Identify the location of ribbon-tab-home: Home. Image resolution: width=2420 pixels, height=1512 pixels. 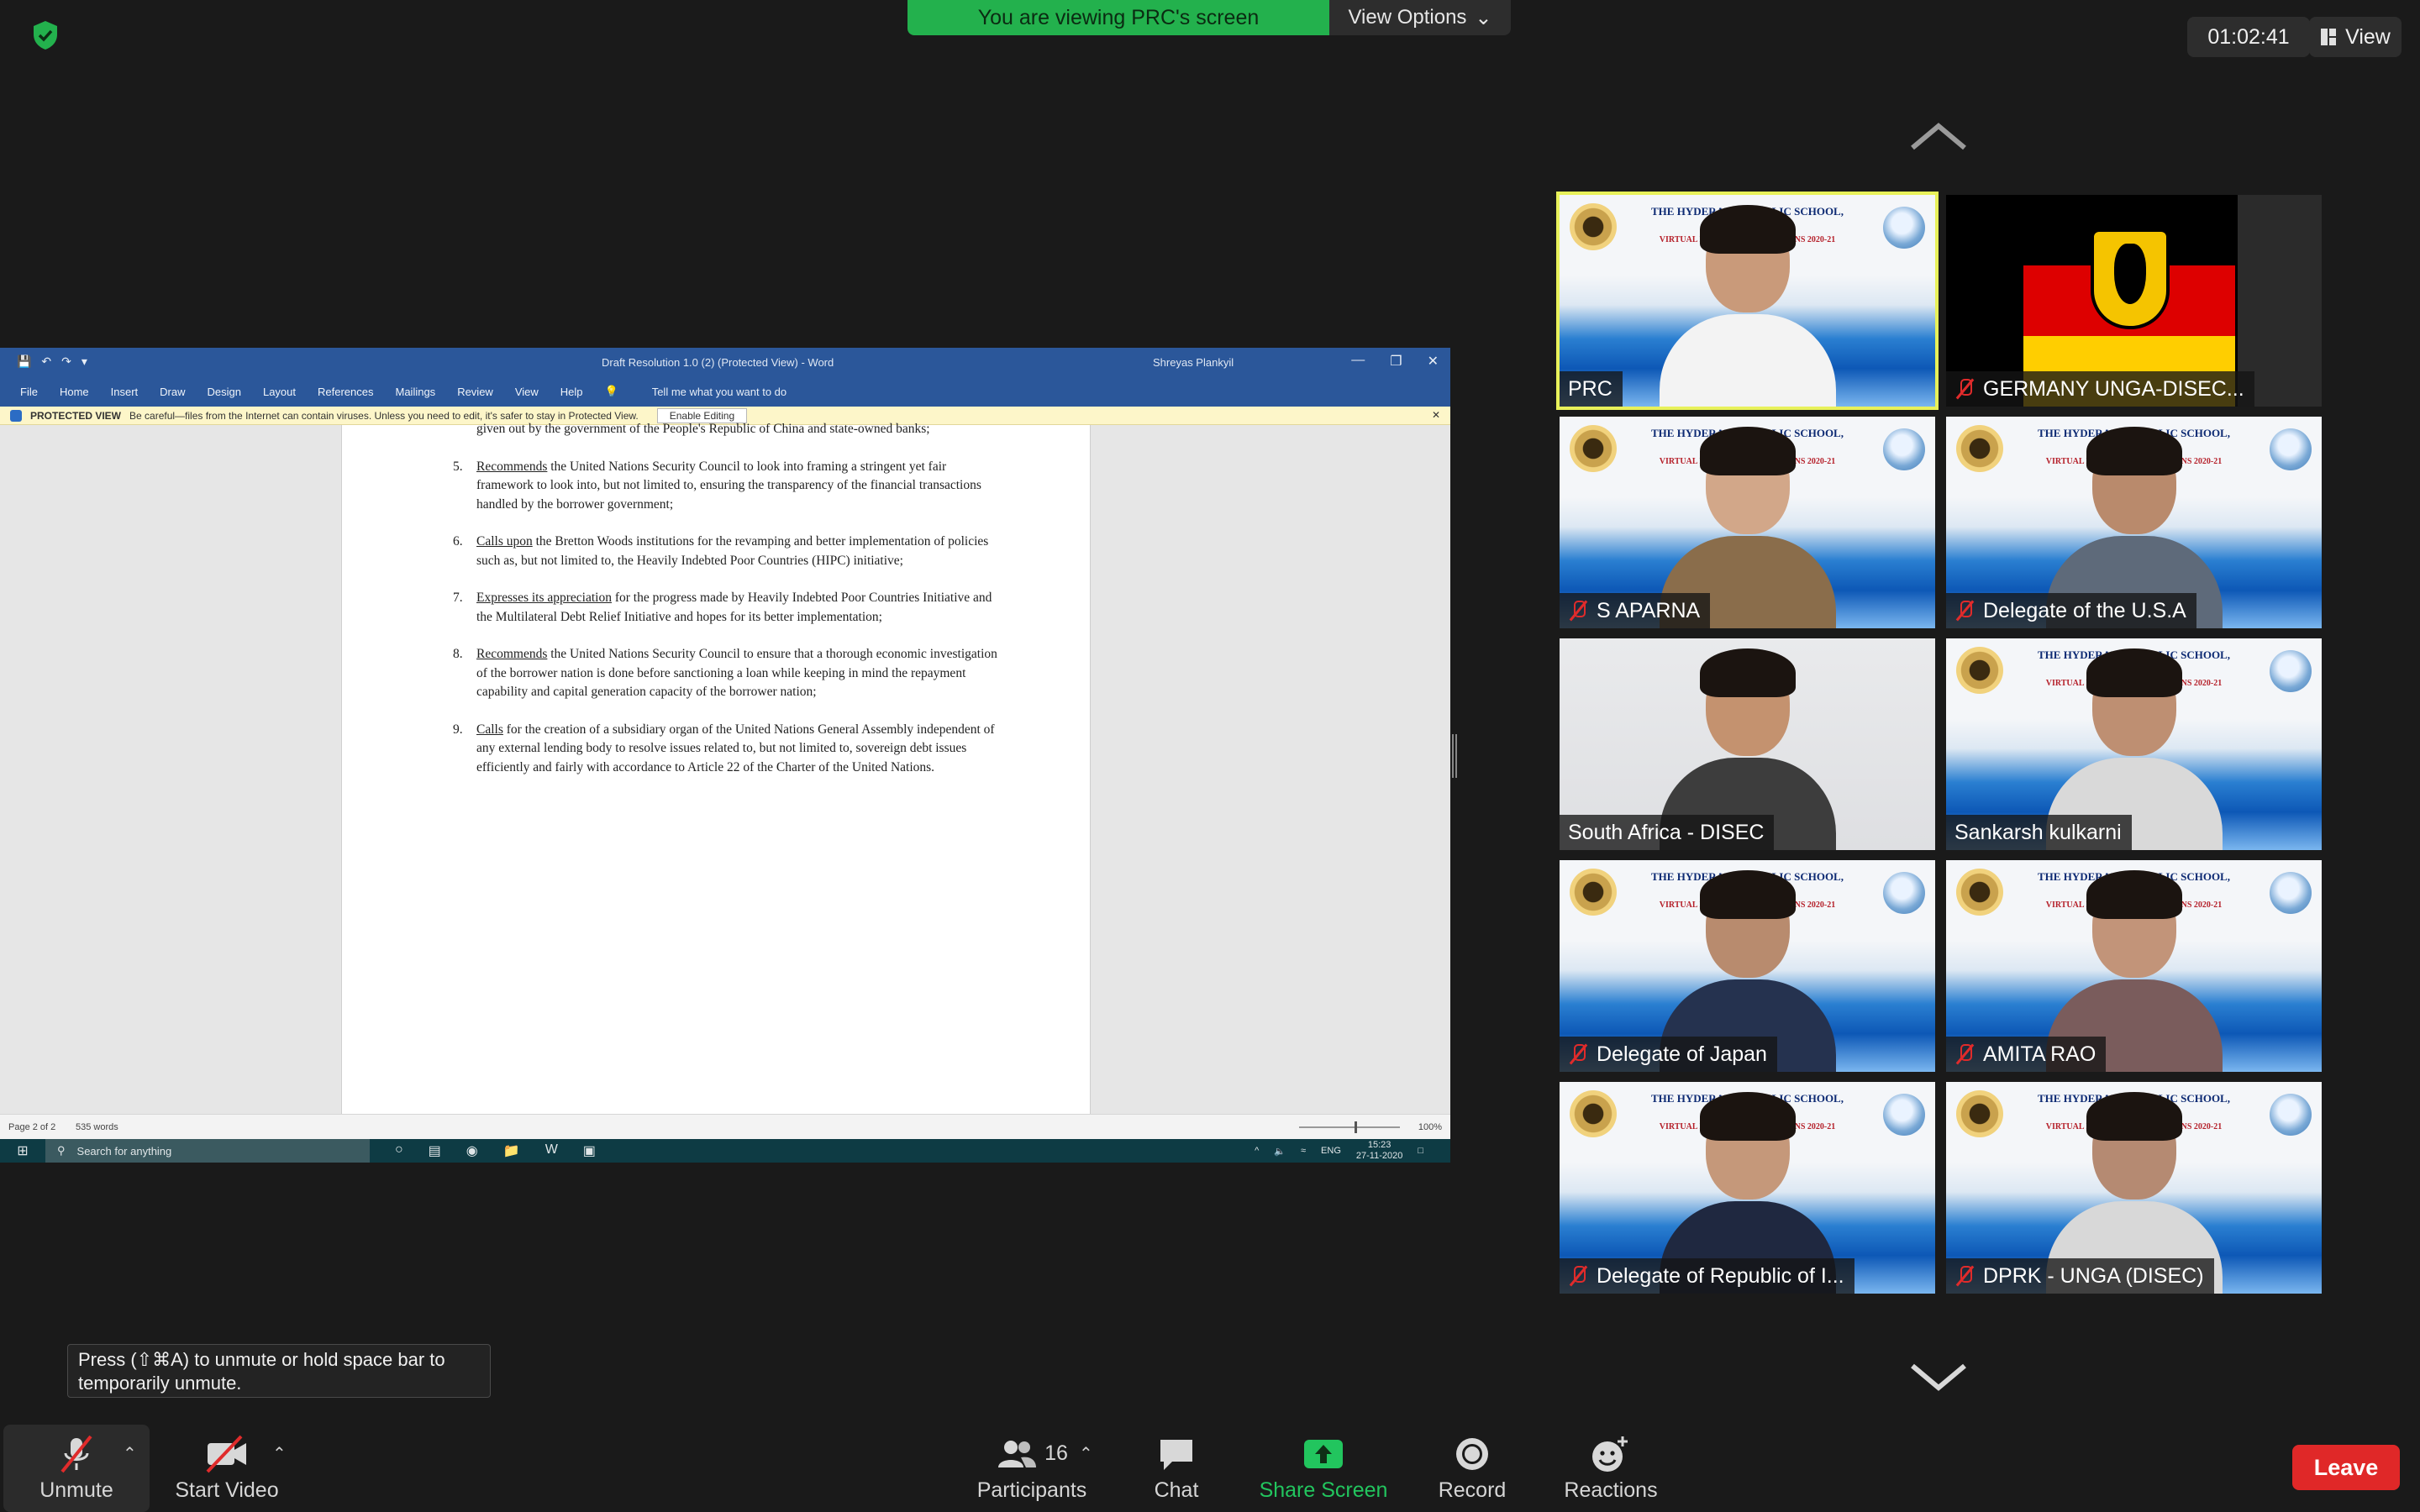
(75, 392).